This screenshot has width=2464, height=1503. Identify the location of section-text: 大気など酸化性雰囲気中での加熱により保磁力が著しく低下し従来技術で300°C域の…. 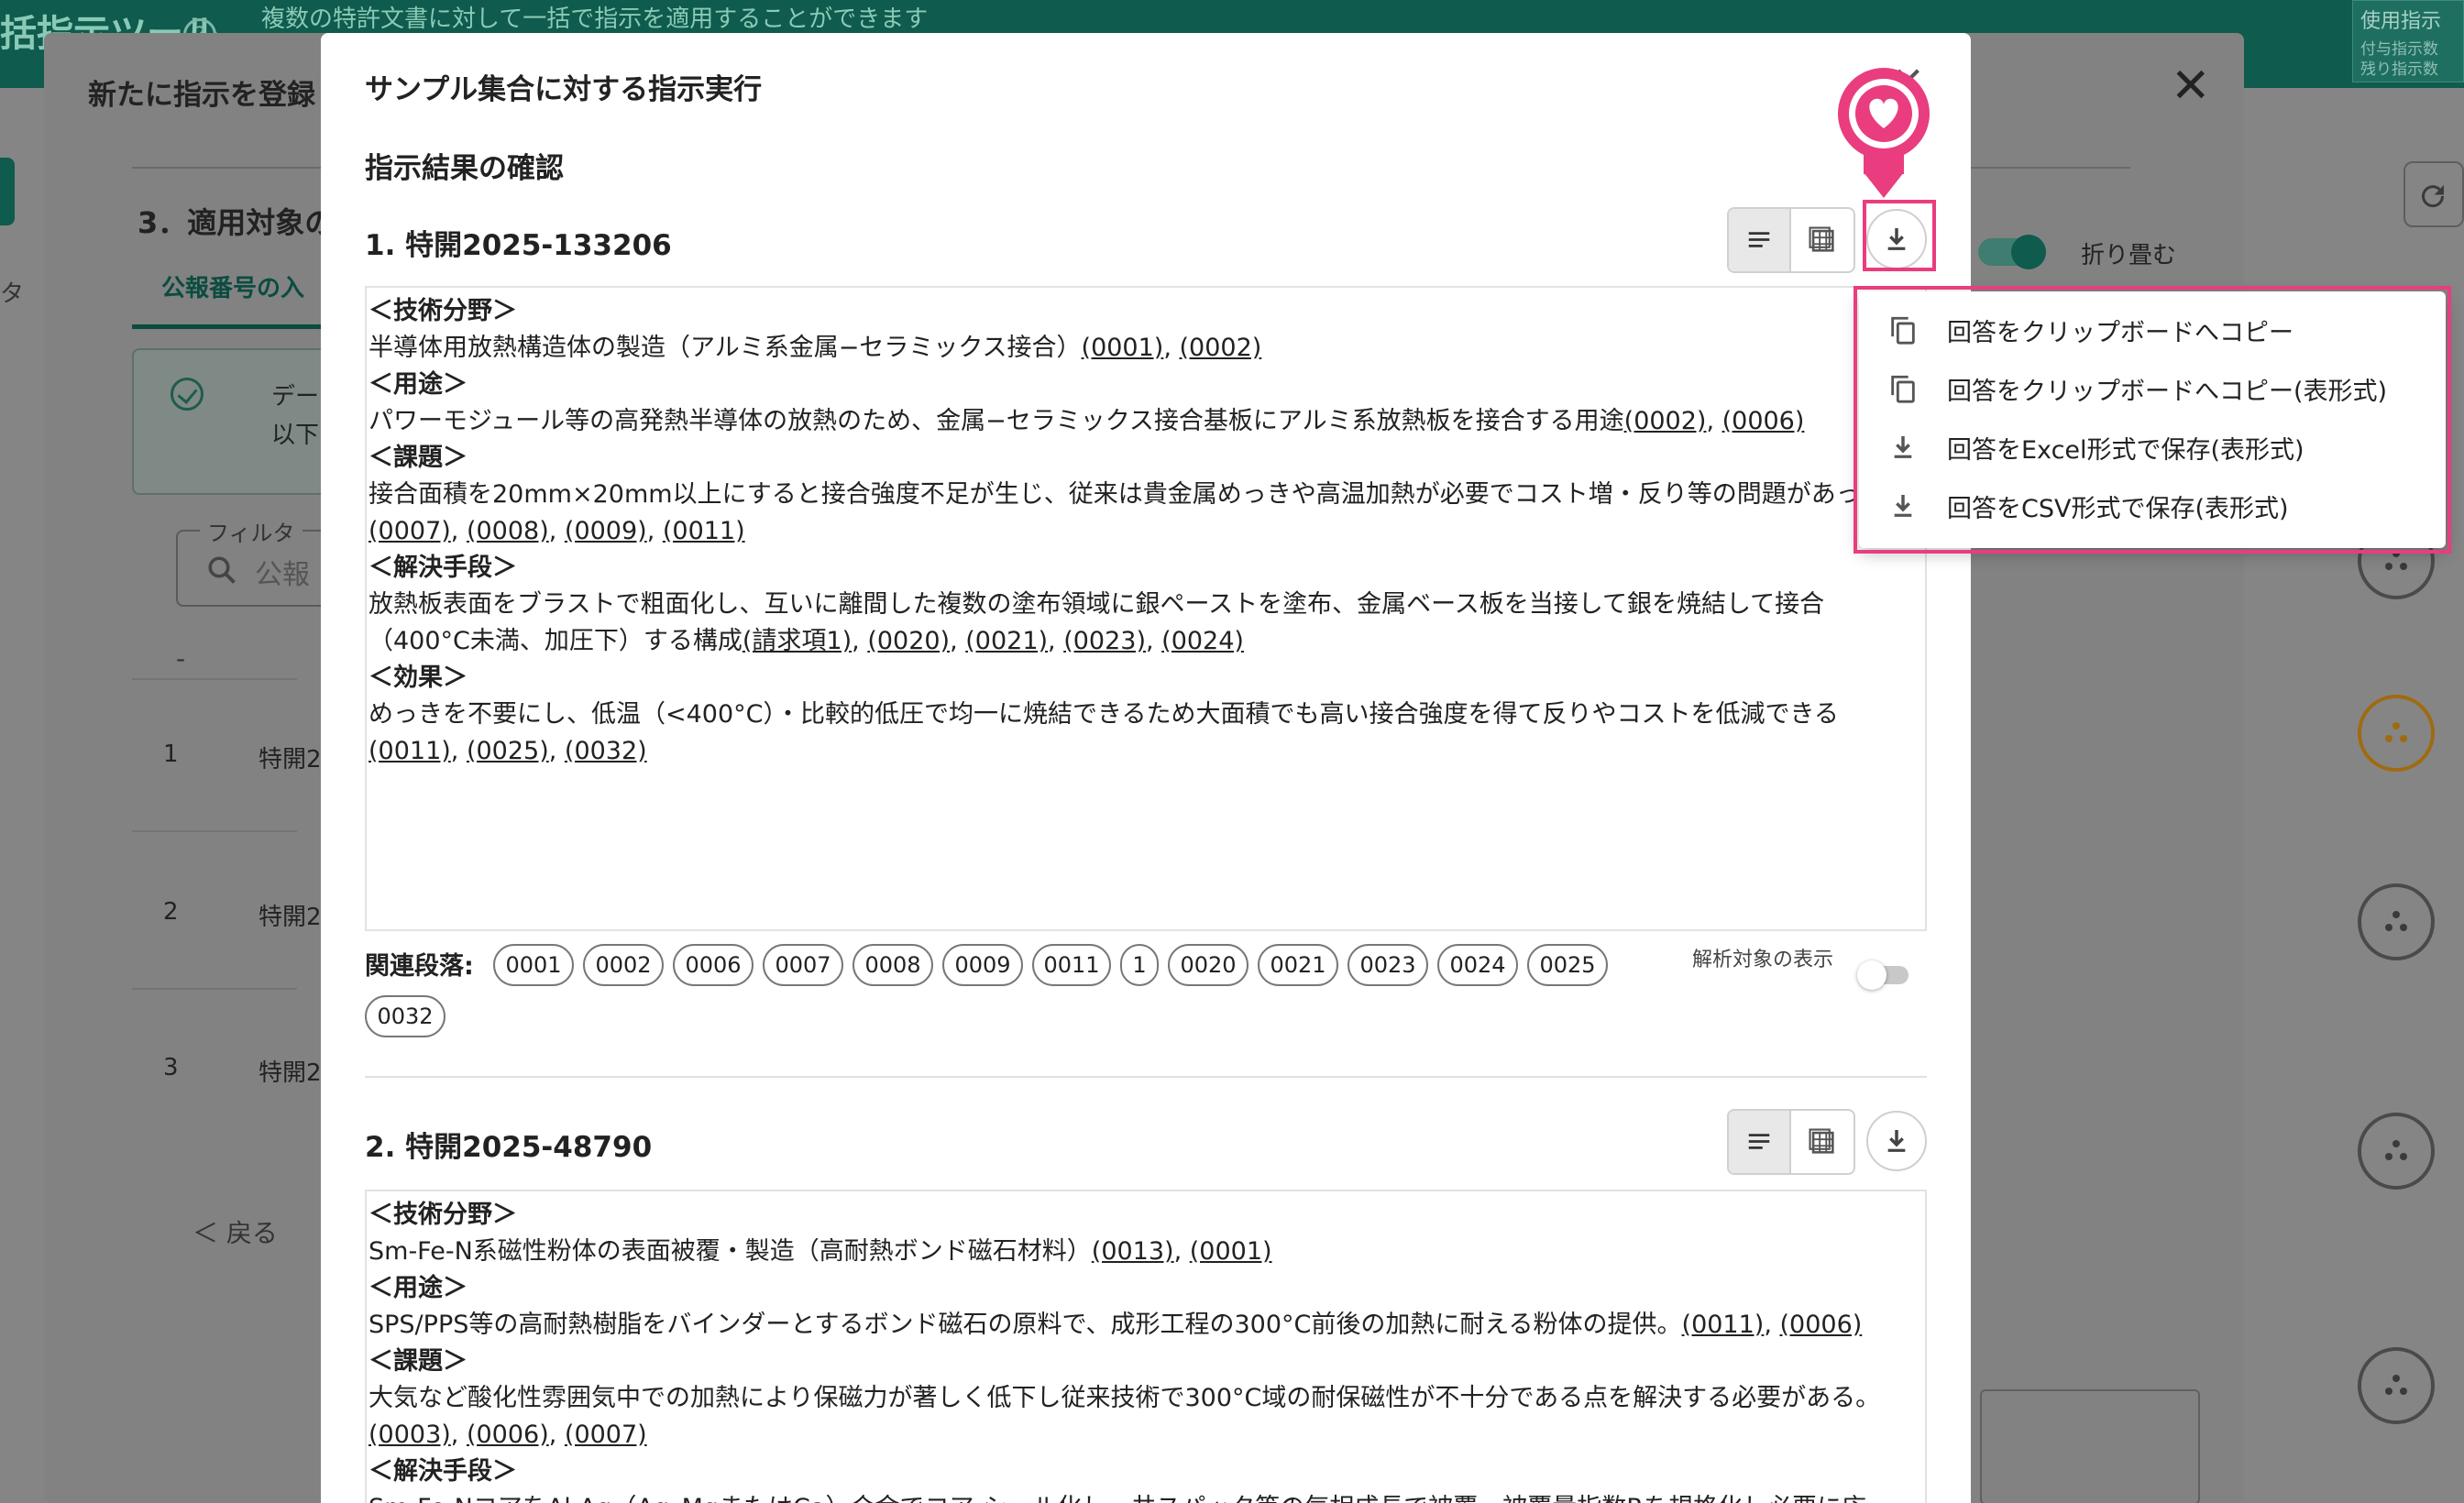
(1124, 1398).